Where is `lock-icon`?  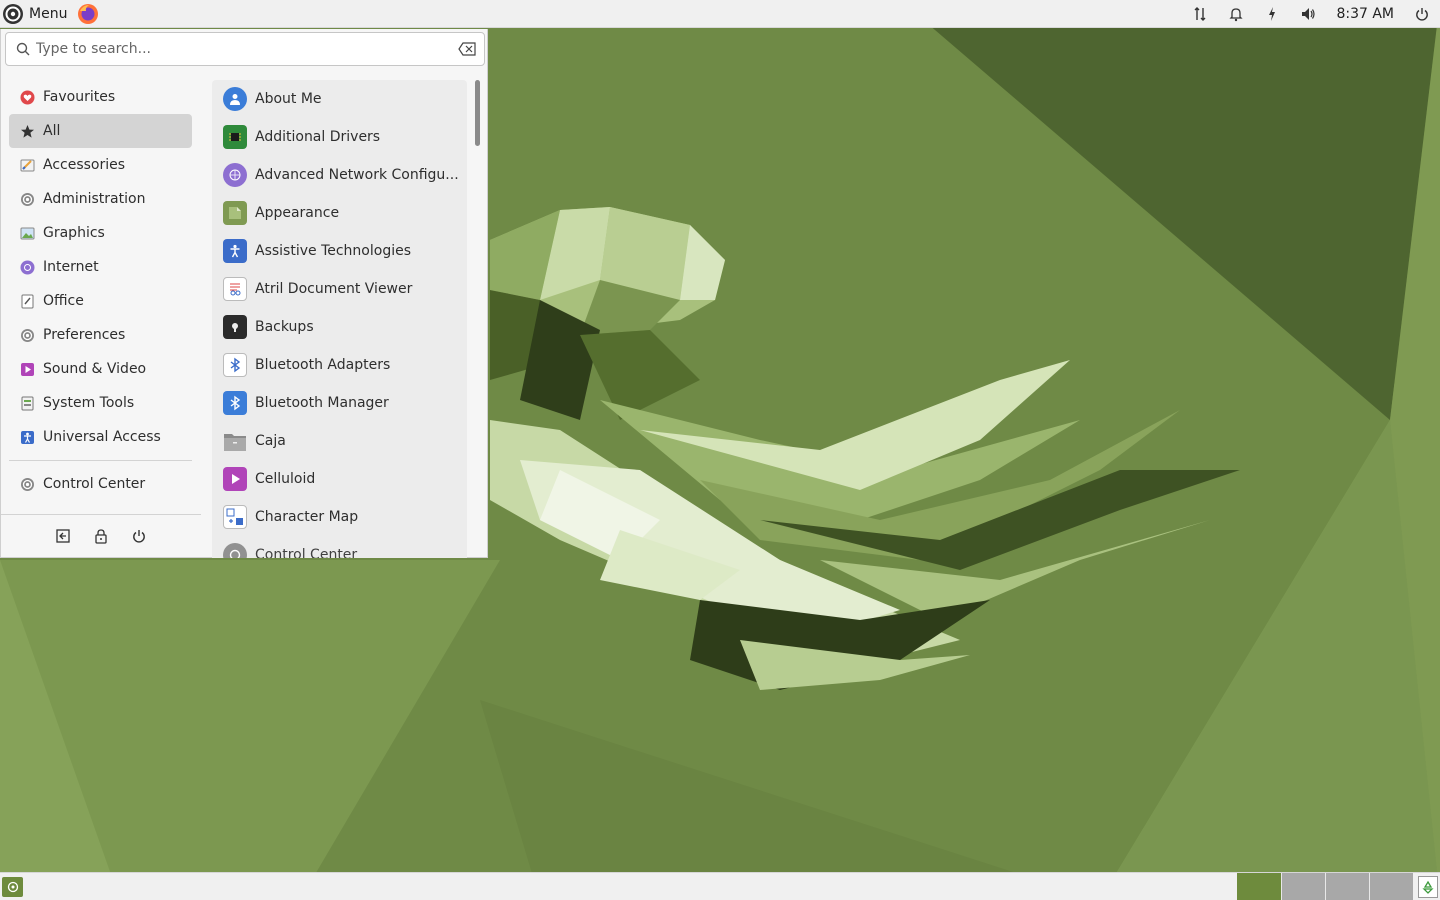 lock-icon is located at coordinates (101, 536).